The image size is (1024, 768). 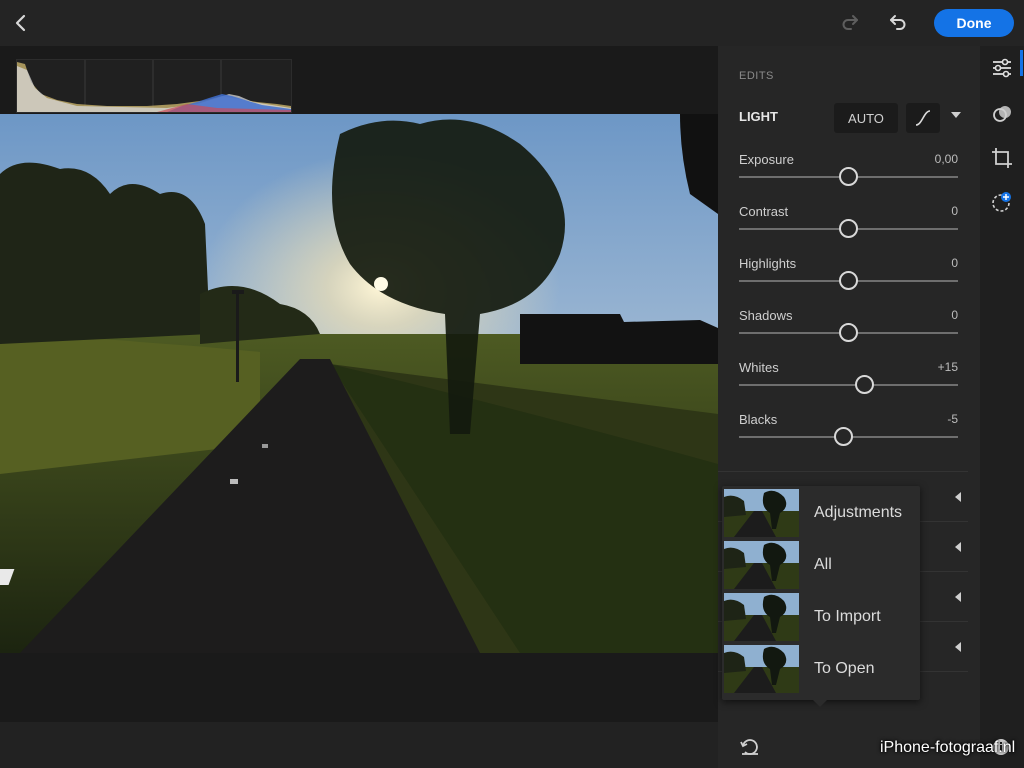 What do you see at coordinates (758, 419) in the screenshot?
I see `slider-label: Blacks` at bounding box center [758, 419].